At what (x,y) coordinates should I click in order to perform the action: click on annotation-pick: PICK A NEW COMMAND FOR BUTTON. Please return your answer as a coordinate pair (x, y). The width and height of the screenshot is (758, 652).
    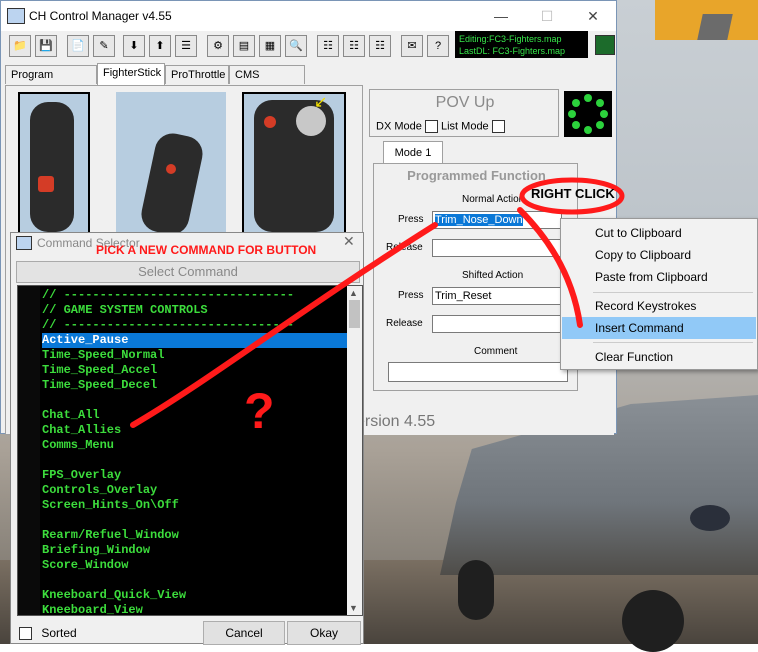
    Looking at the image, I should click on (206, 250).